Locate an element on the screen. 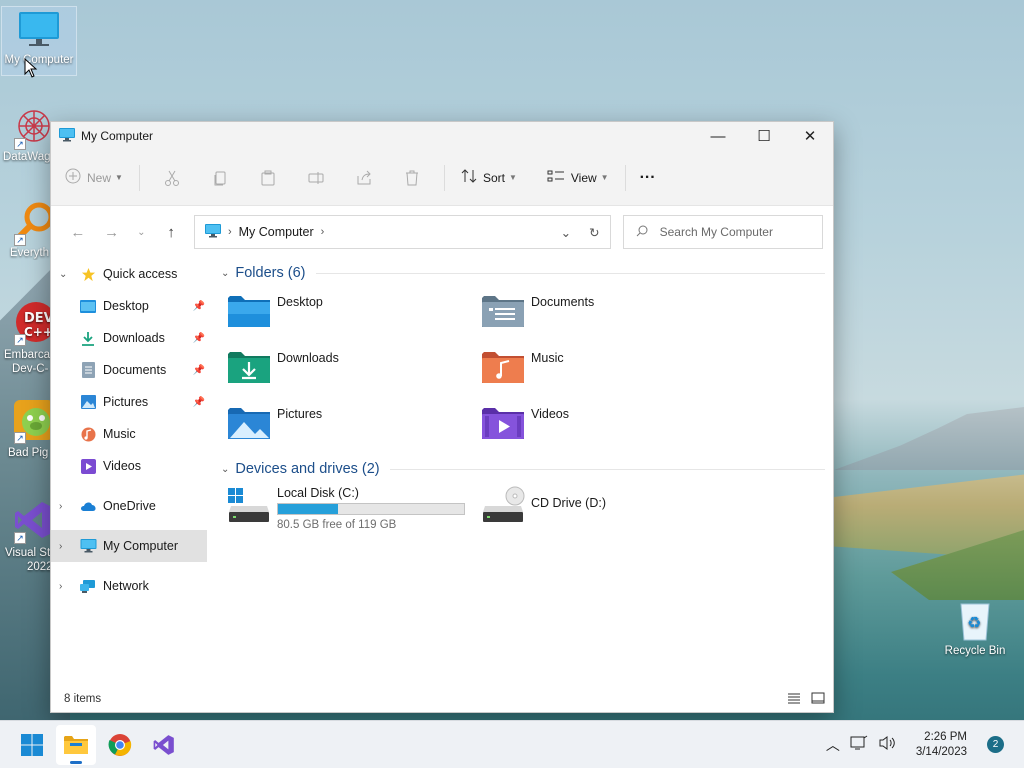 This screenshot has width=1024, height=768. nav-item-pictures: Pictures 📌 is located at coordinates (131, 402).